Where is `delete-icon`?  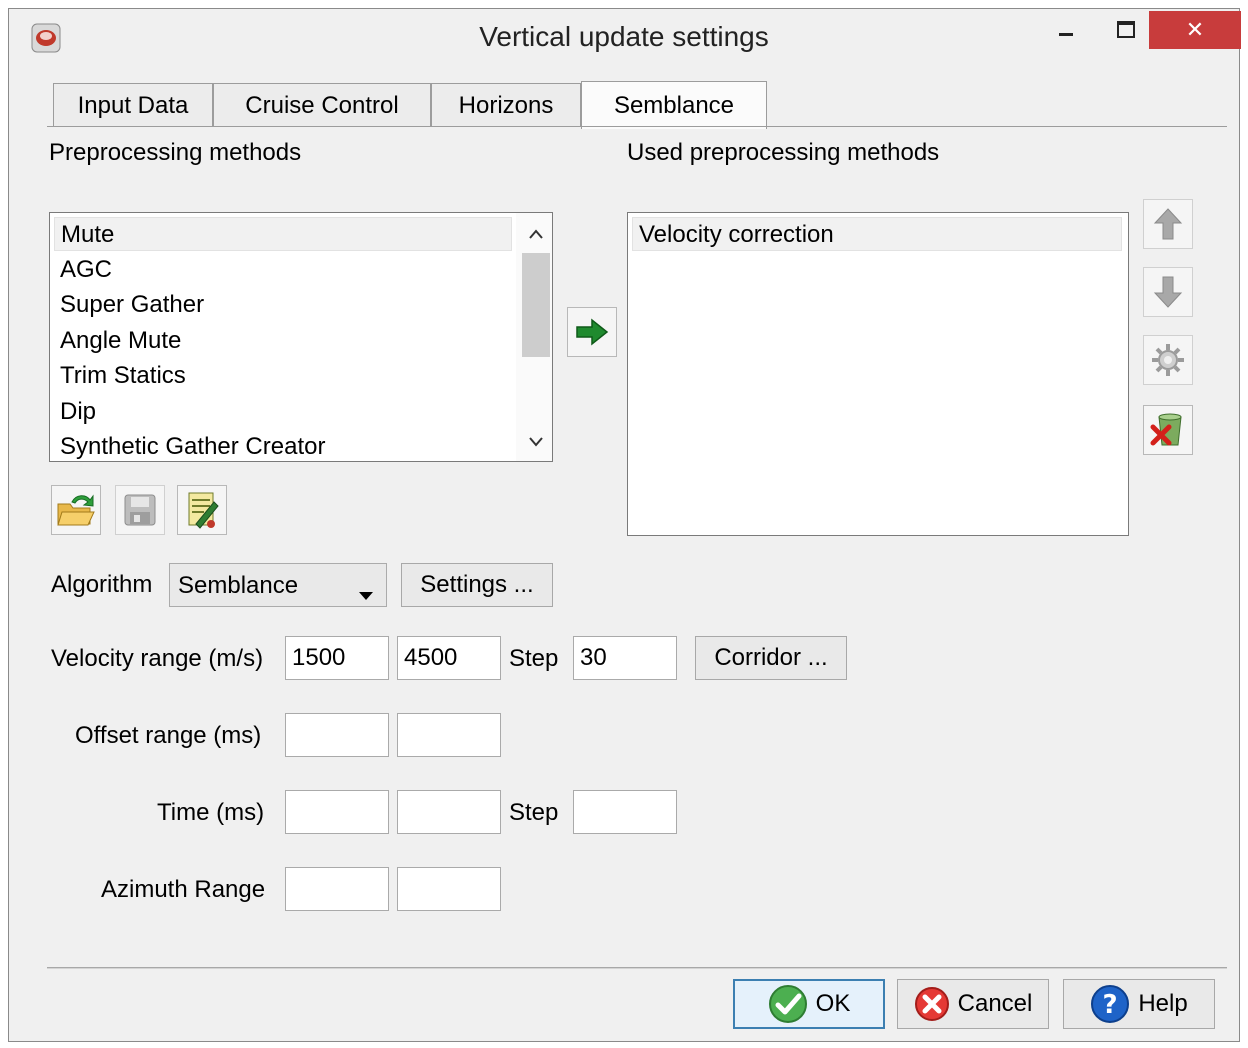 delete-icon is located at coordinates (1166, 429).